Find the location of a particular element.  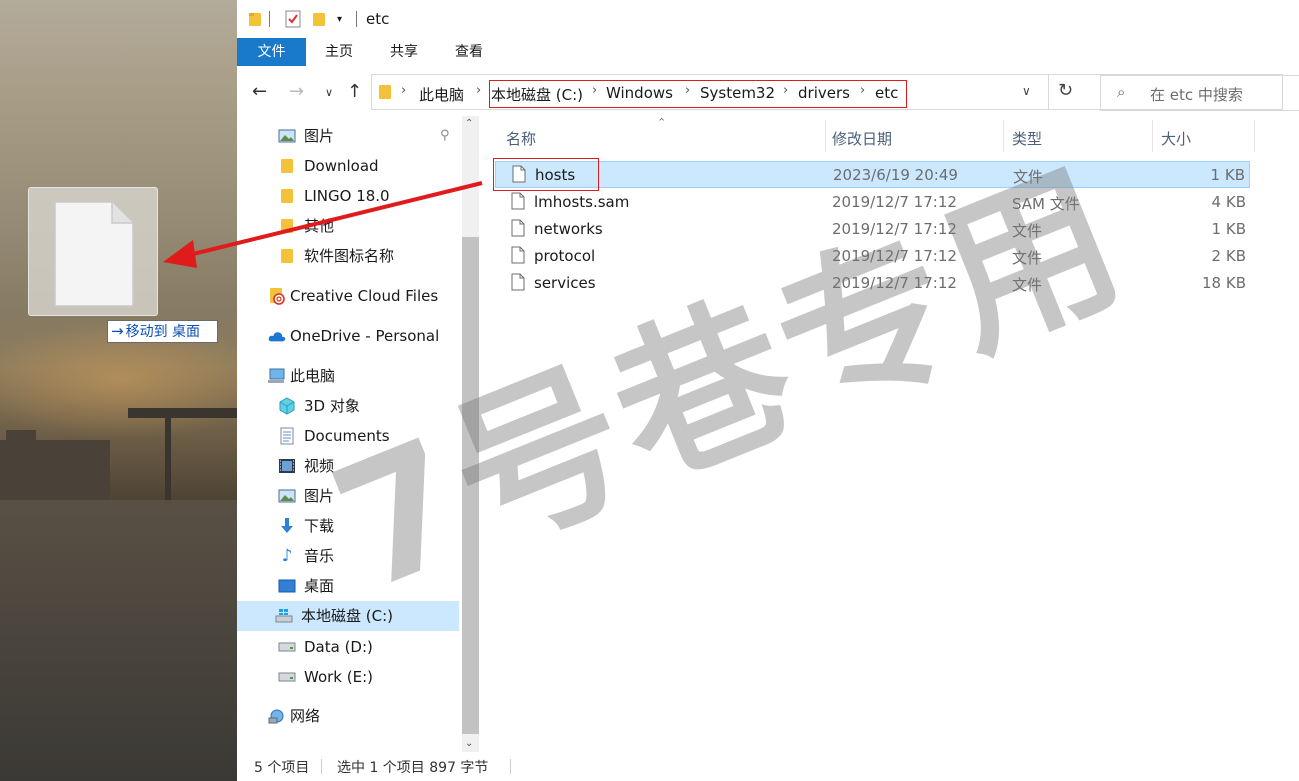

quick-access-toolbar is located at coordinates (255, 19).